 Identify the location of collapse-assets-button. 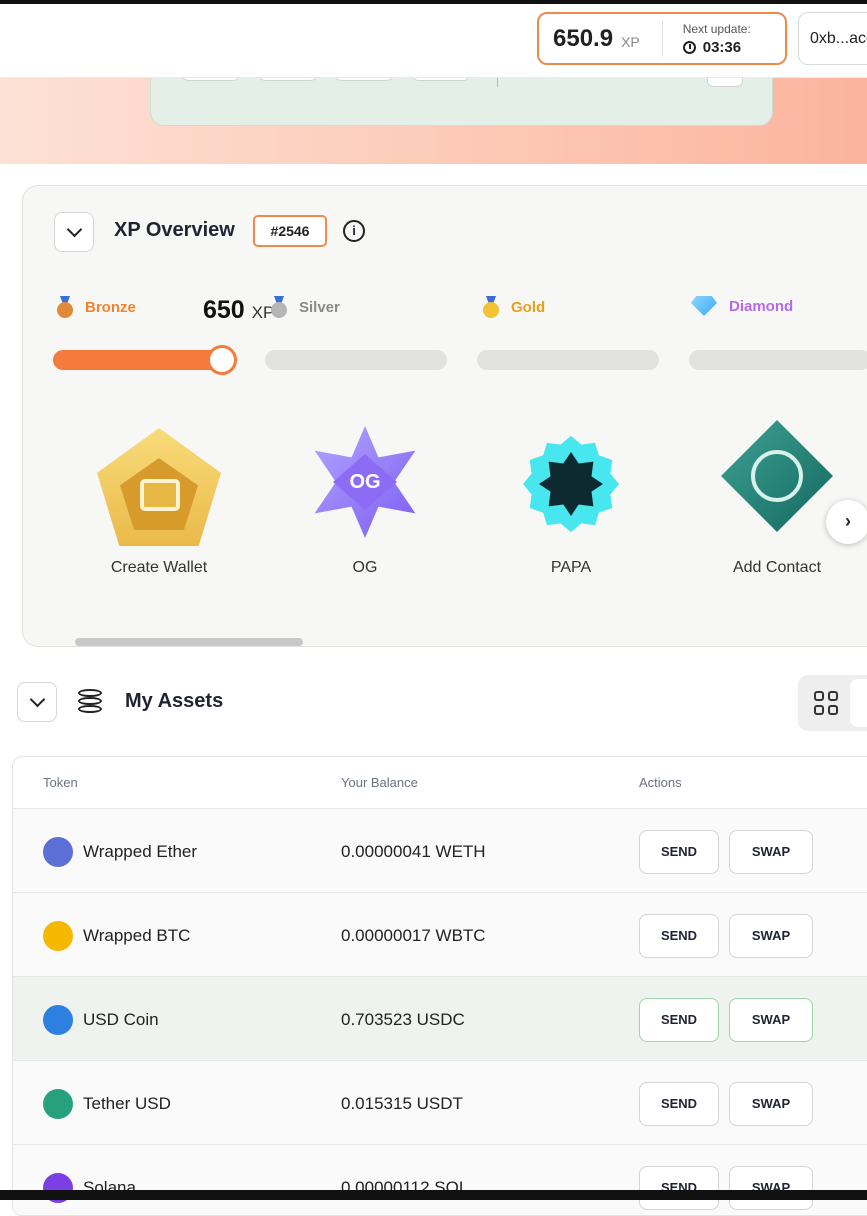
(37, 702).